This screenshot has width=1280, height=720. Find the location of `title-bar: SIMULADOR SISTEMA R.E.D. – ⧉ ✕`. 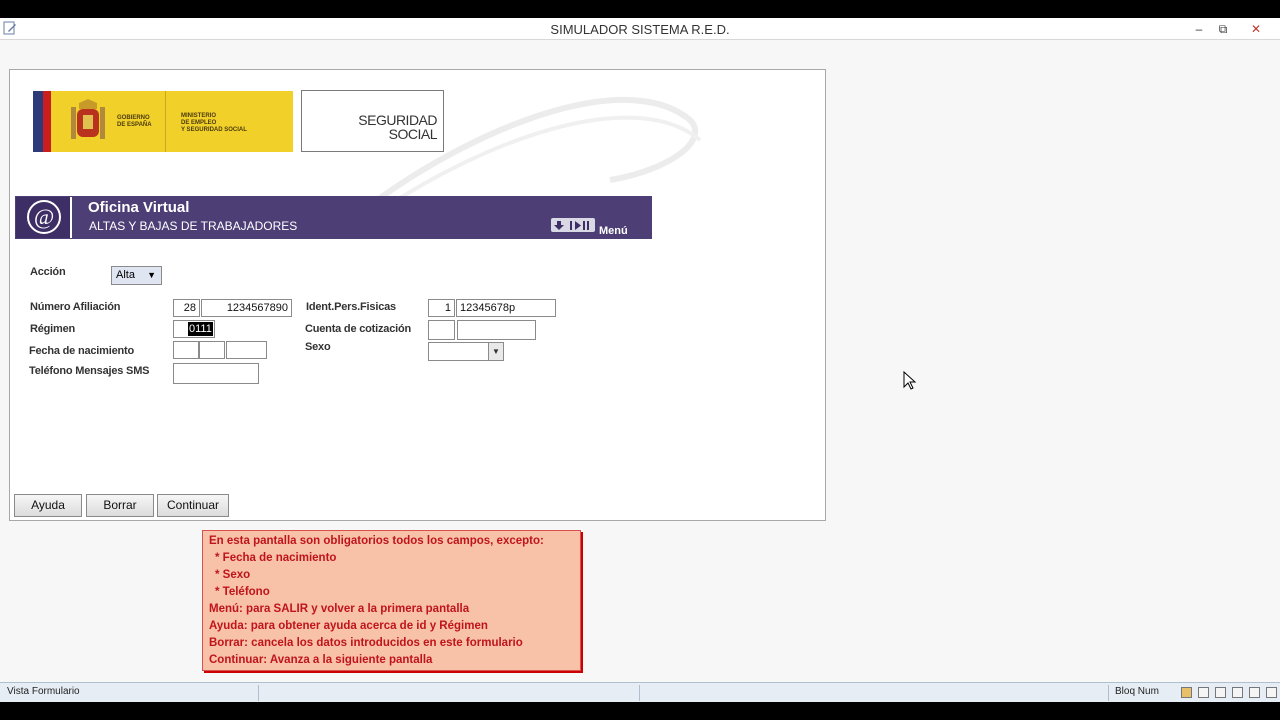

title-bar: SIMULADOR SISTEMA R.E.D. – ⧉ ✕ is located at coordinates (640, 29).